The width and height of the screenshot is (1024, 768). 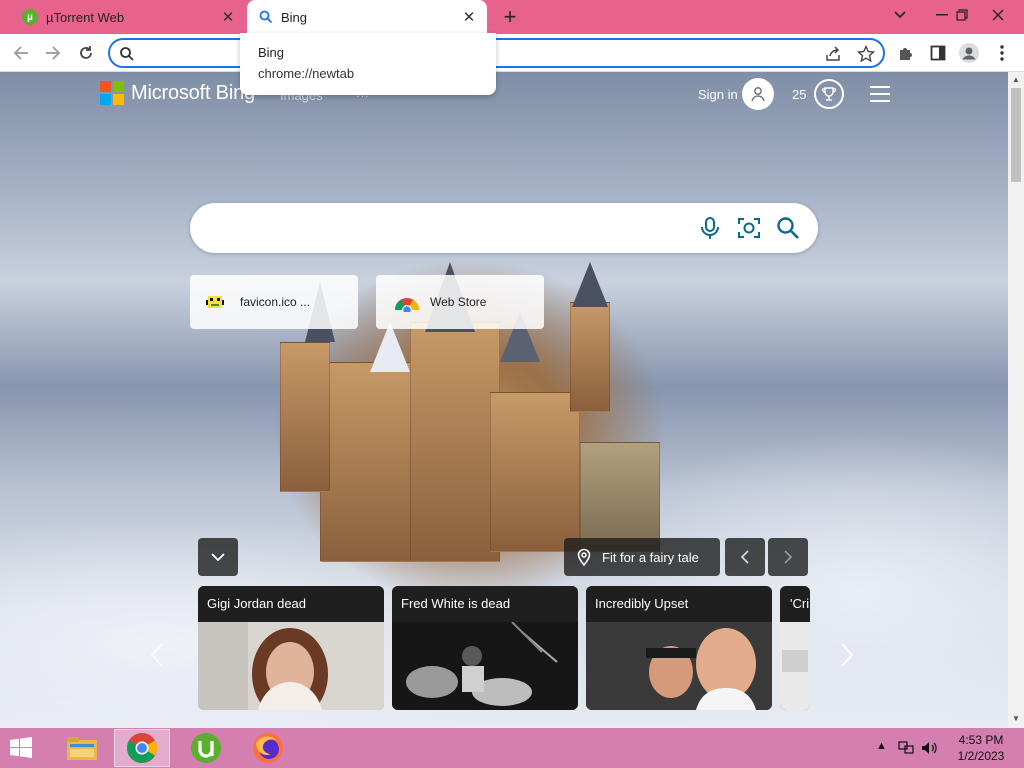 I want to click on news-card: Fred White is dead, so click(x=485, y=648).